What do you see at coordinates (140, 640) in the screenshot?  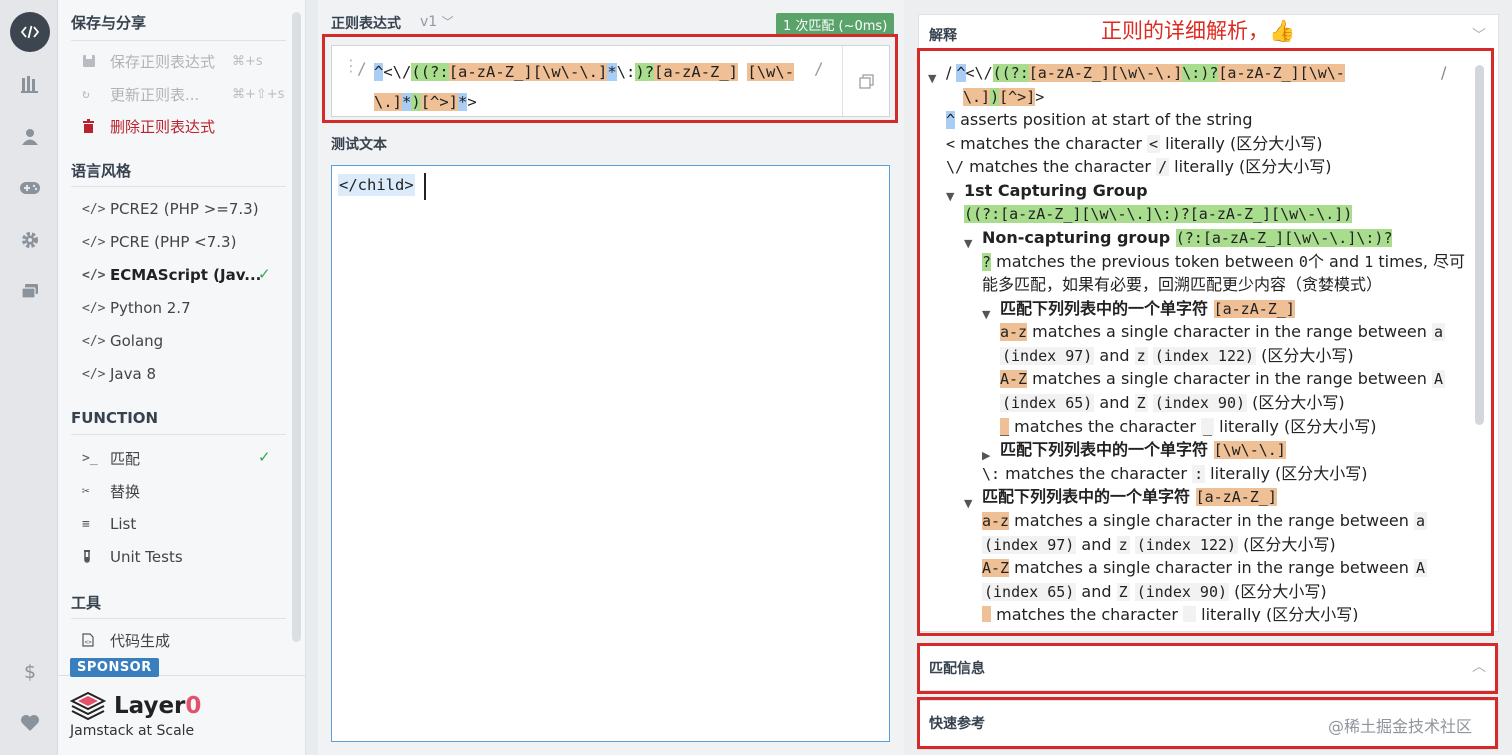 I see `tool-label: 代码生成` at bounding box center [140, 640].